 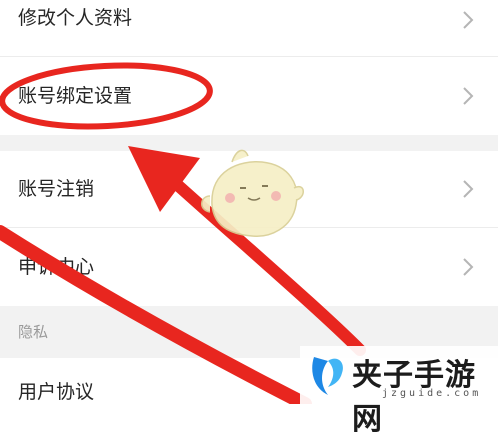 I want to click on watermark: 夹子手游网 jzguide.com, so click(x=399, y=391).